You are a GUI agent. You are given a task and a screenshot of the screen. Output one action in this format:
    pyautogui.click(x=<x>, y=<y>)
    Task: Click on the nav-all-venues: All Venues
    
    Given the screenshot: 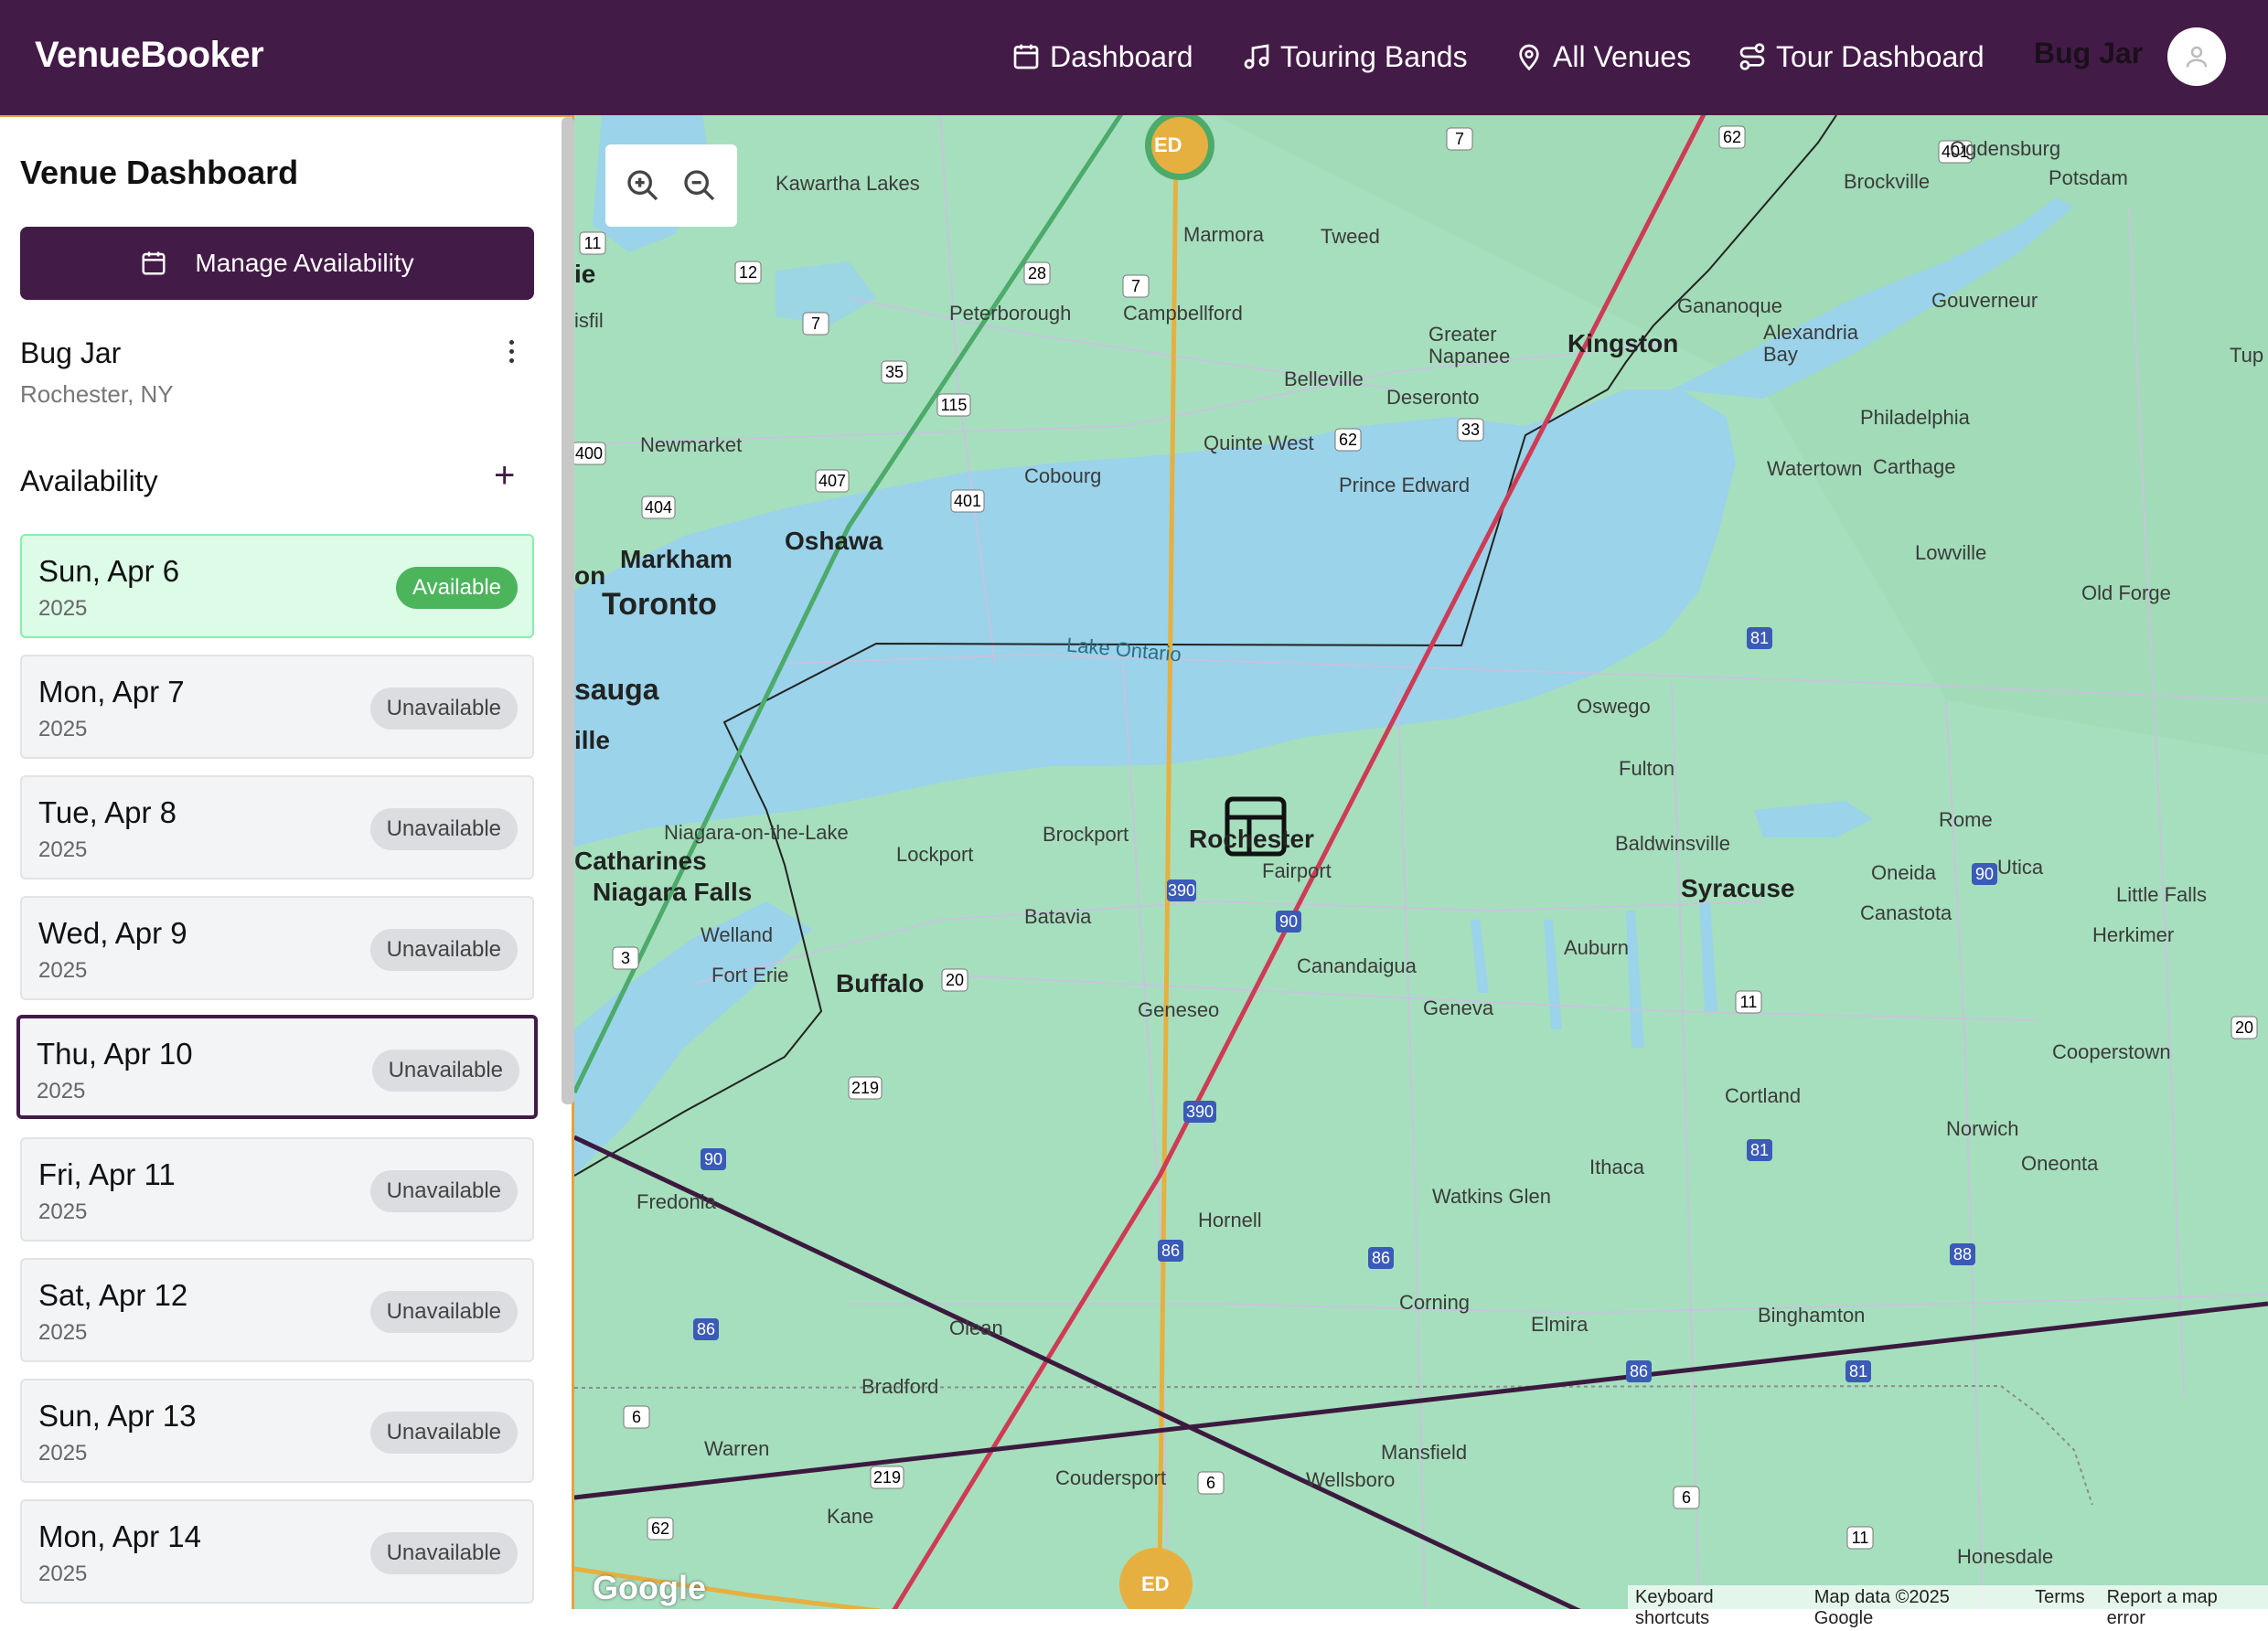 What is the action you would take?
    pyautogui.click(x=1602, y=56)
    